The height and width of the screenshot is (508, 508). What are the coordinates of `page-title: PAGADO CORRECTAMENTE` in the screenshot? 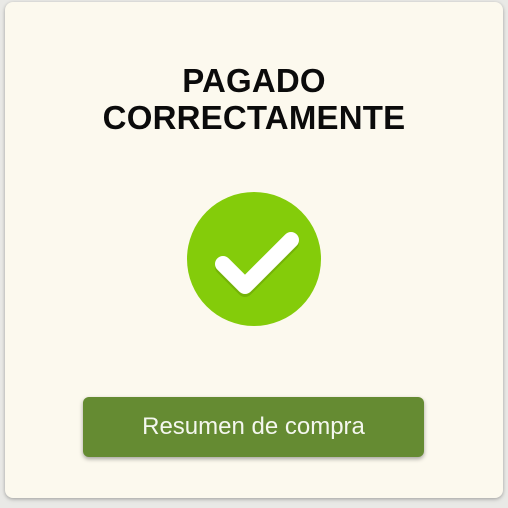 It's located at (254, 99).